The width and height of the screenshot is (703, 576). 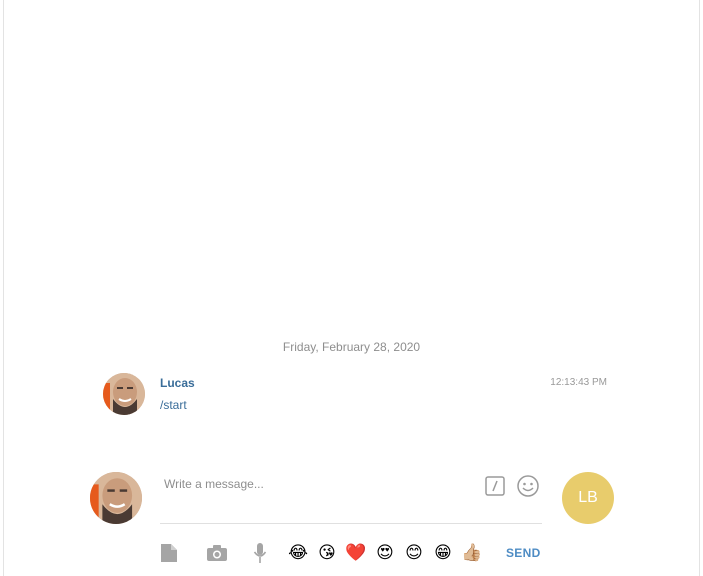 What do you see at coordinates (523, 553) in the screenshot?
I see `send-button: SEND` at bounding box center [523, 553].